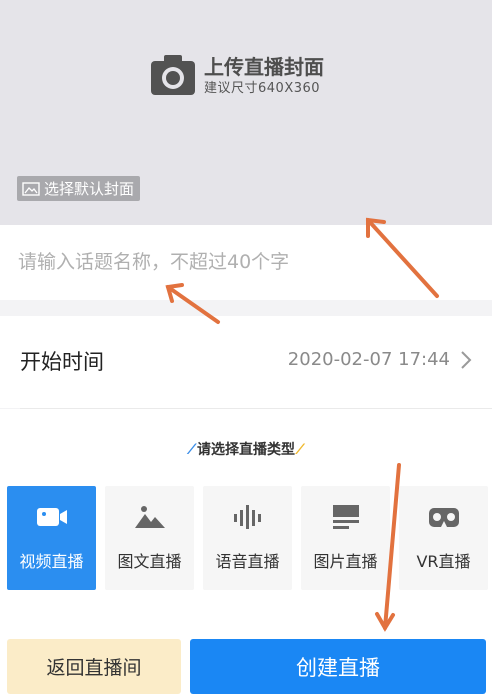 The width and height of the screenshot is (492, 698). I want to click on bottom-action-bar: 返回直播间 创建直播, so click(246, 659).